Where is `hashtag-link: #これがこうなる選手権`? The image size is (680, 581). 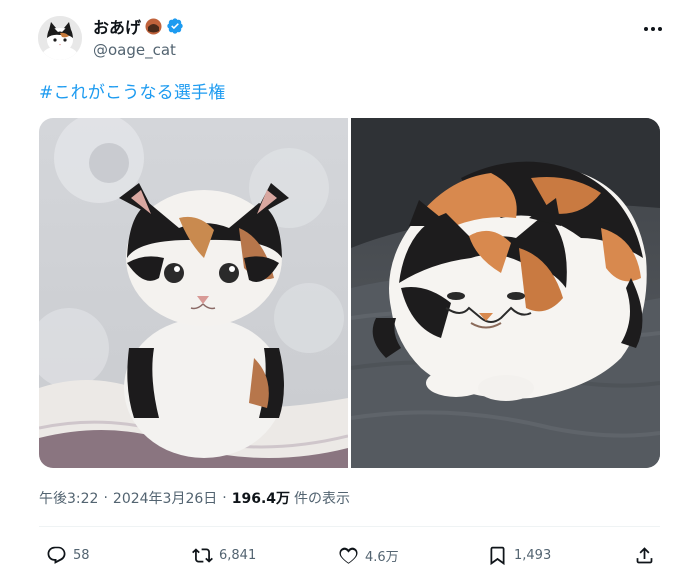 hashtag-link: #これがこうなる選手権 is located at coordinates (132, 90).